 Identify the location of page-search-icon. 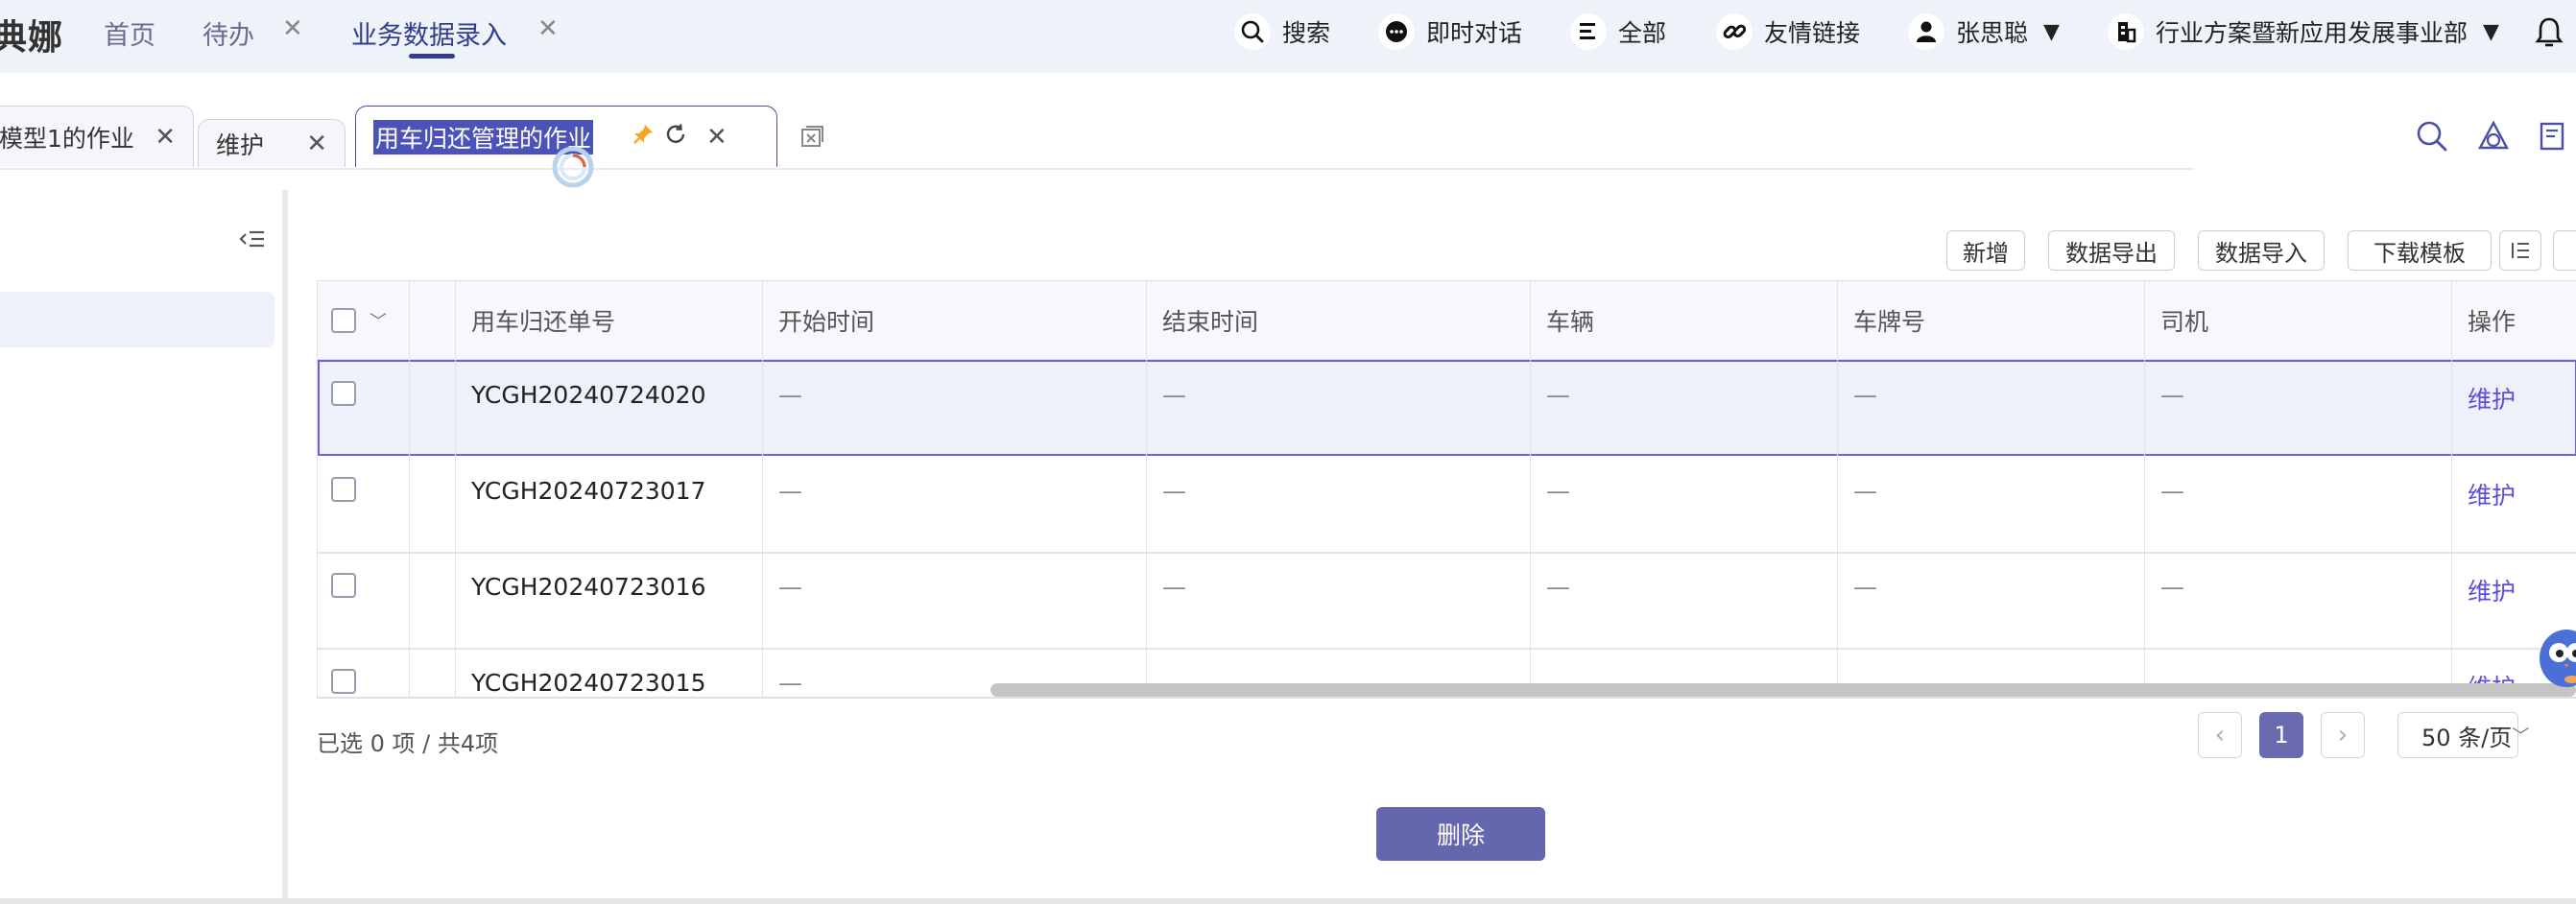
(2432, 136).